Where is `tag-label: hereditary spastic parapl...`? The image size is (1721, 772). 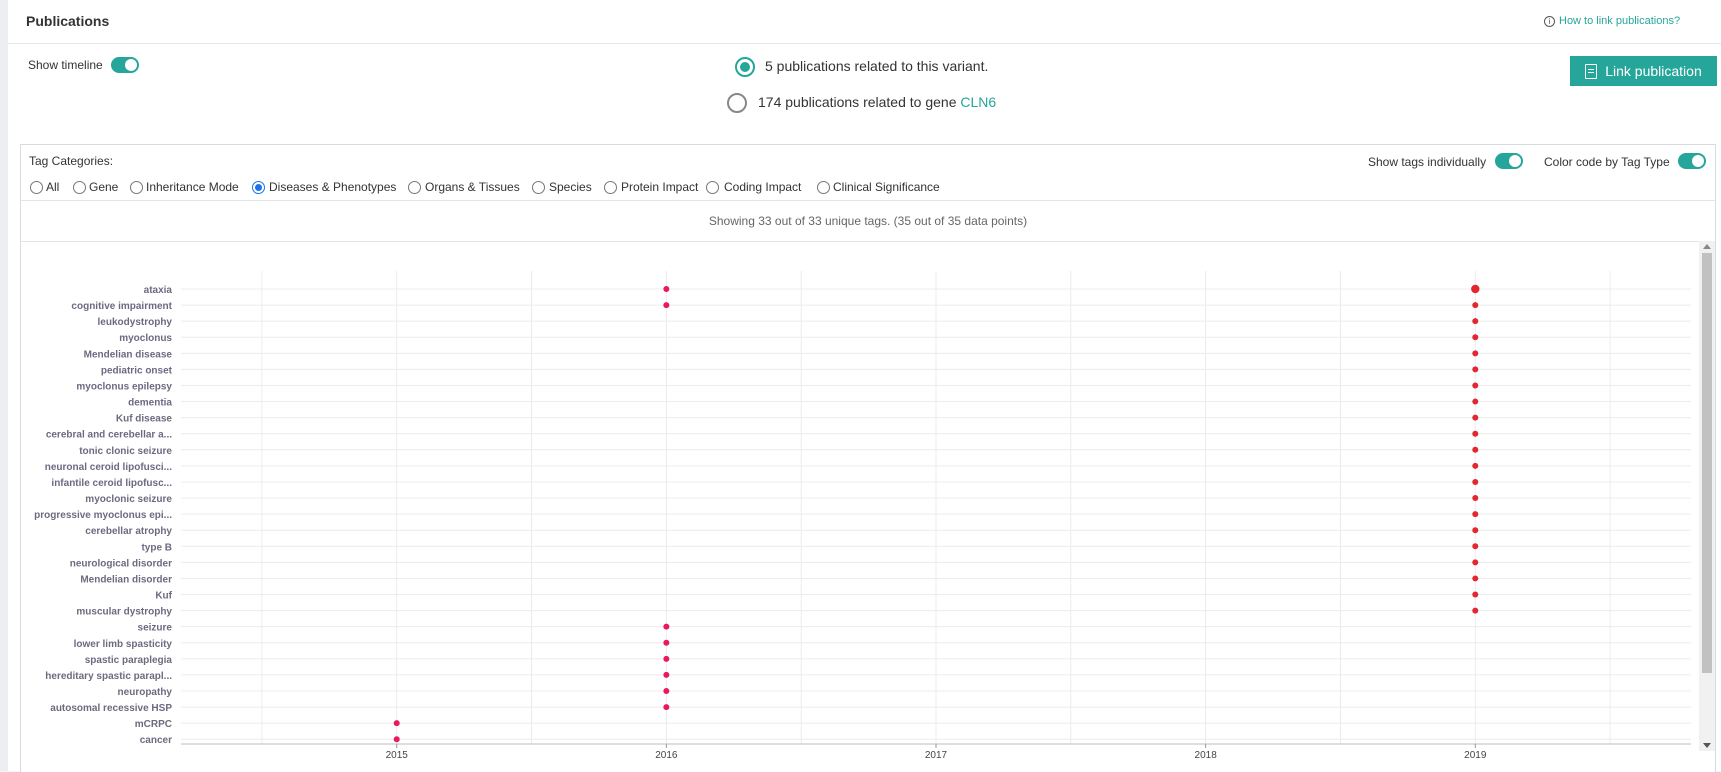 tag-label: hereditary spastic parapl... is located at coordinates (108, 676).